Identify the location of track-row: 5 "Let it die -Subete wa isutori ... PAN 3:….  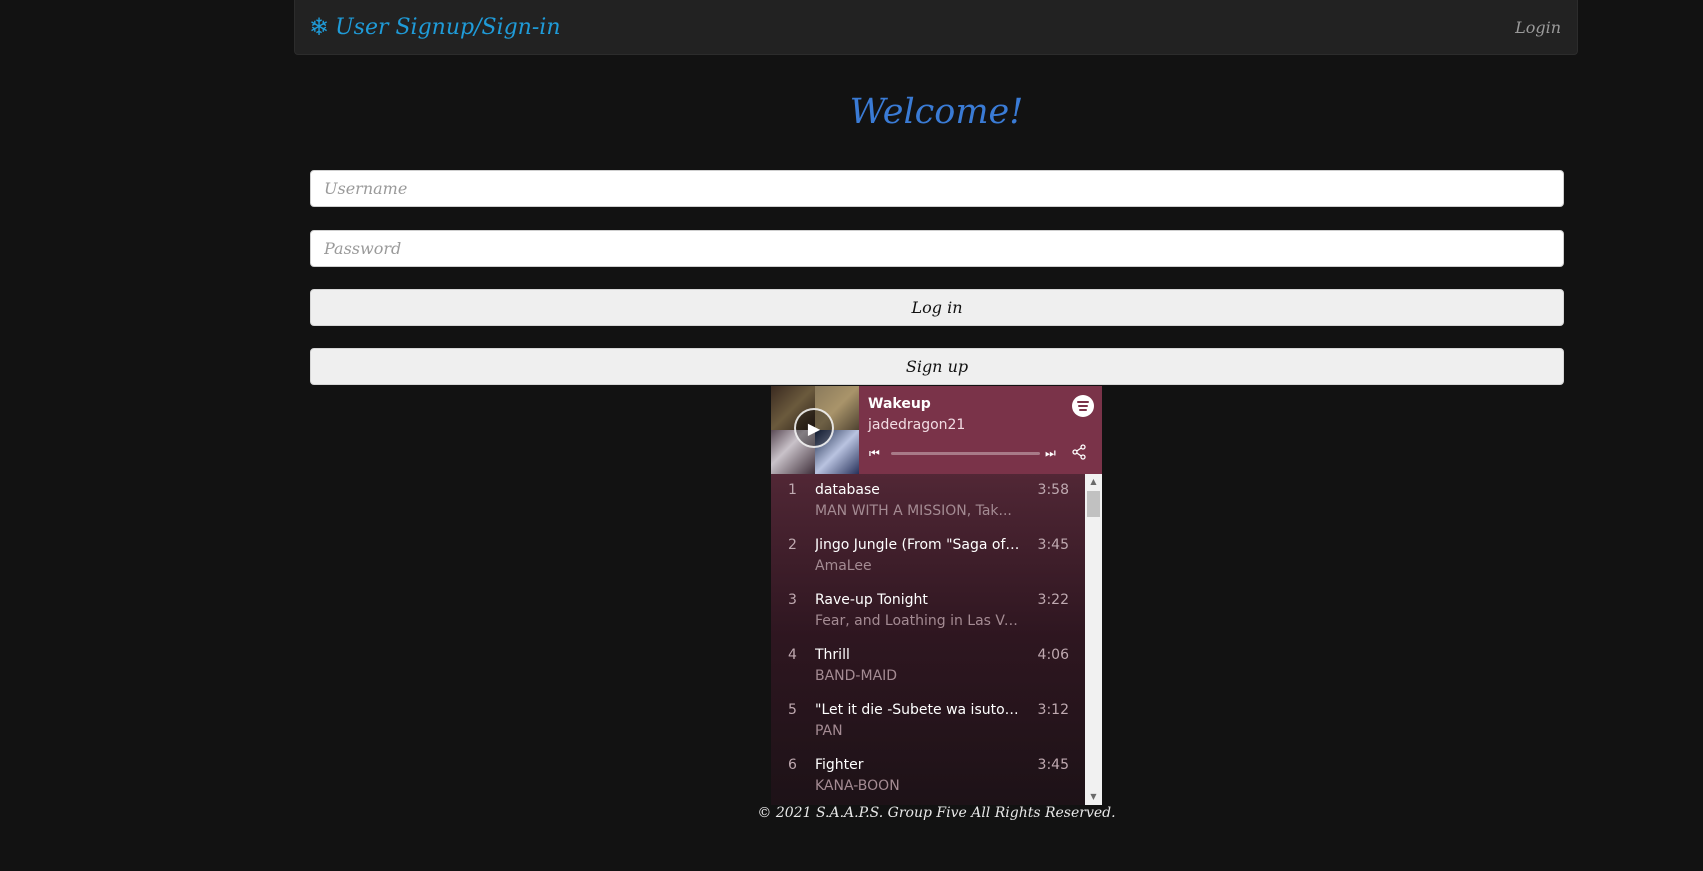
(928, 721).